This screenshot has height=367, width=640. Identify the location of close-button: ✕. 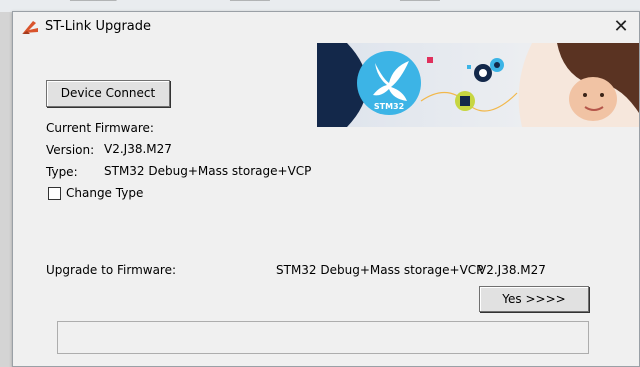
(621, 27).